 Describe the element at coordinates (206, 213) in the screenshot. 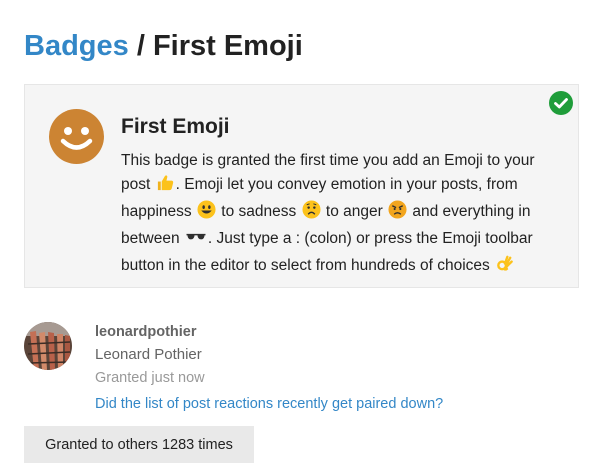

I see `smiley-emoji-icon` at that location.